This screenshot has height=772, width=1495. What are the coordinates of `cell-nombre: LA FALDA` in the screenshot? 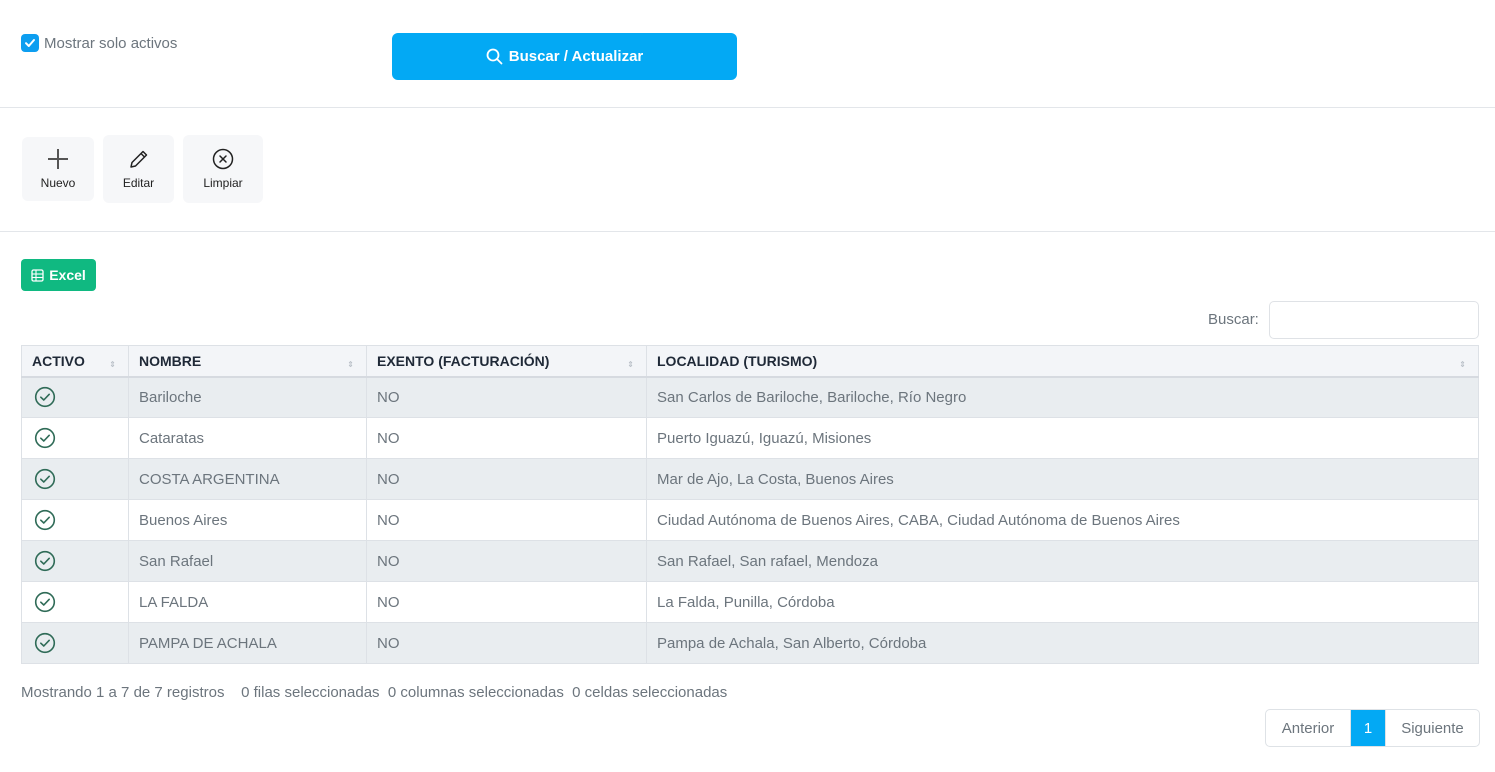 It's located at (247, 602).